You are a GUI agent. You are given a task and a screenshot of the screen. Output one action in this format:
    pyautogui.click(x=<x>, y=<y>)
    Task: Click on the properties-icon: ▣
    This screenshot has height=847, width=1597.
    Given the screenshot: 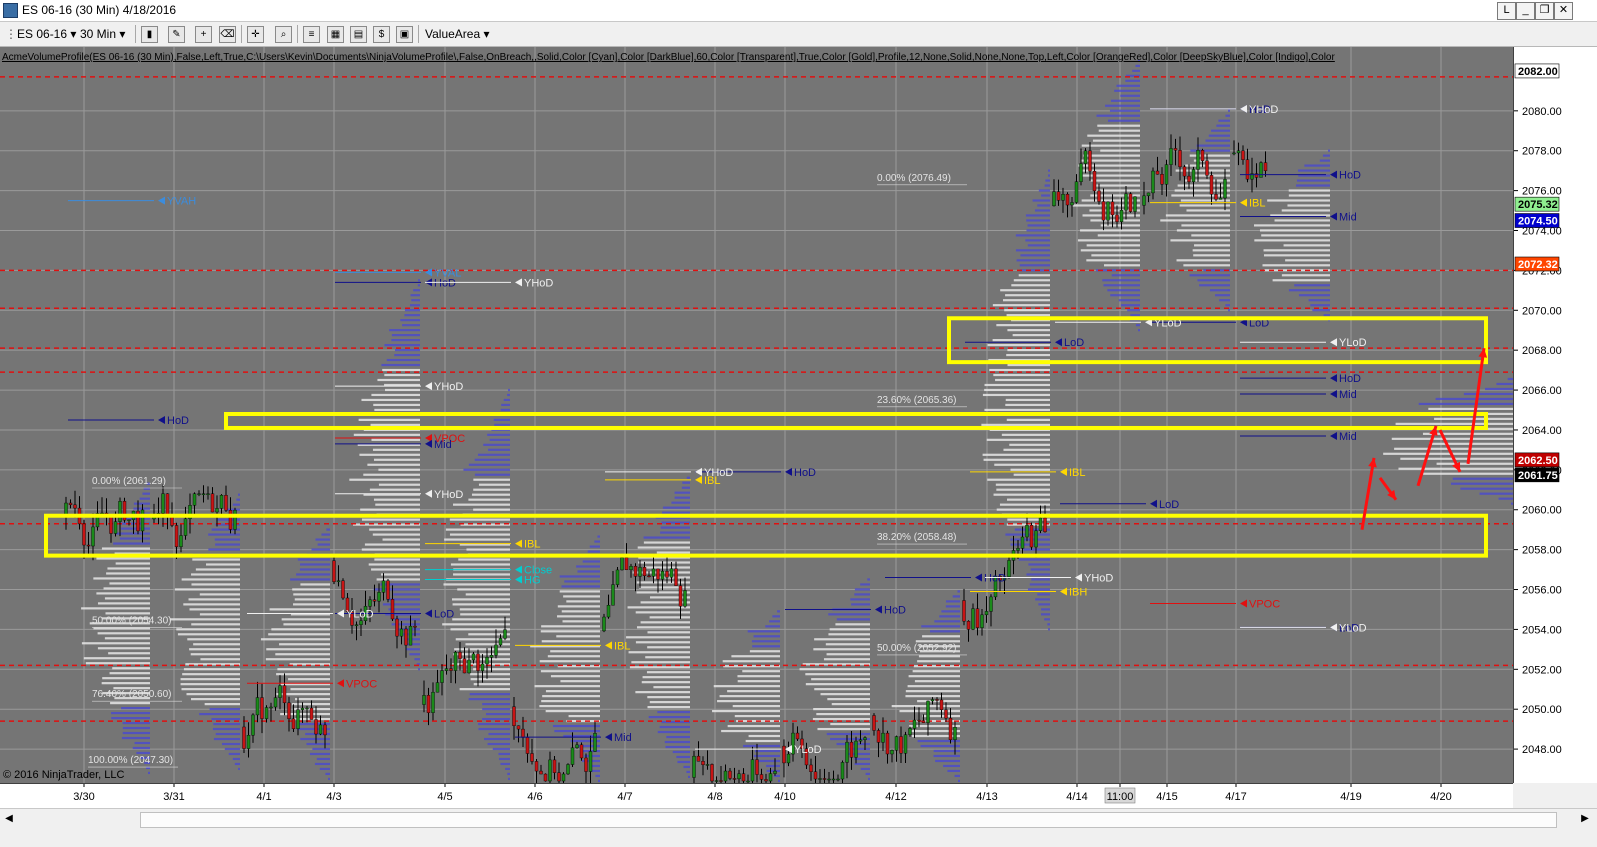 What is the action you would take?
    pyautogui.click(x=404, y=34)
    